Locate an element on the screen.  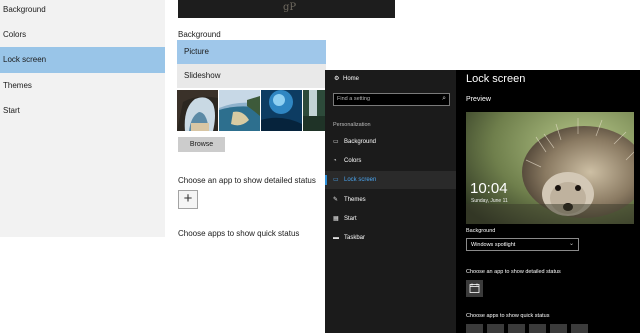
nav-item-themes: ✎ Themes is located at coordinates (390, 200).